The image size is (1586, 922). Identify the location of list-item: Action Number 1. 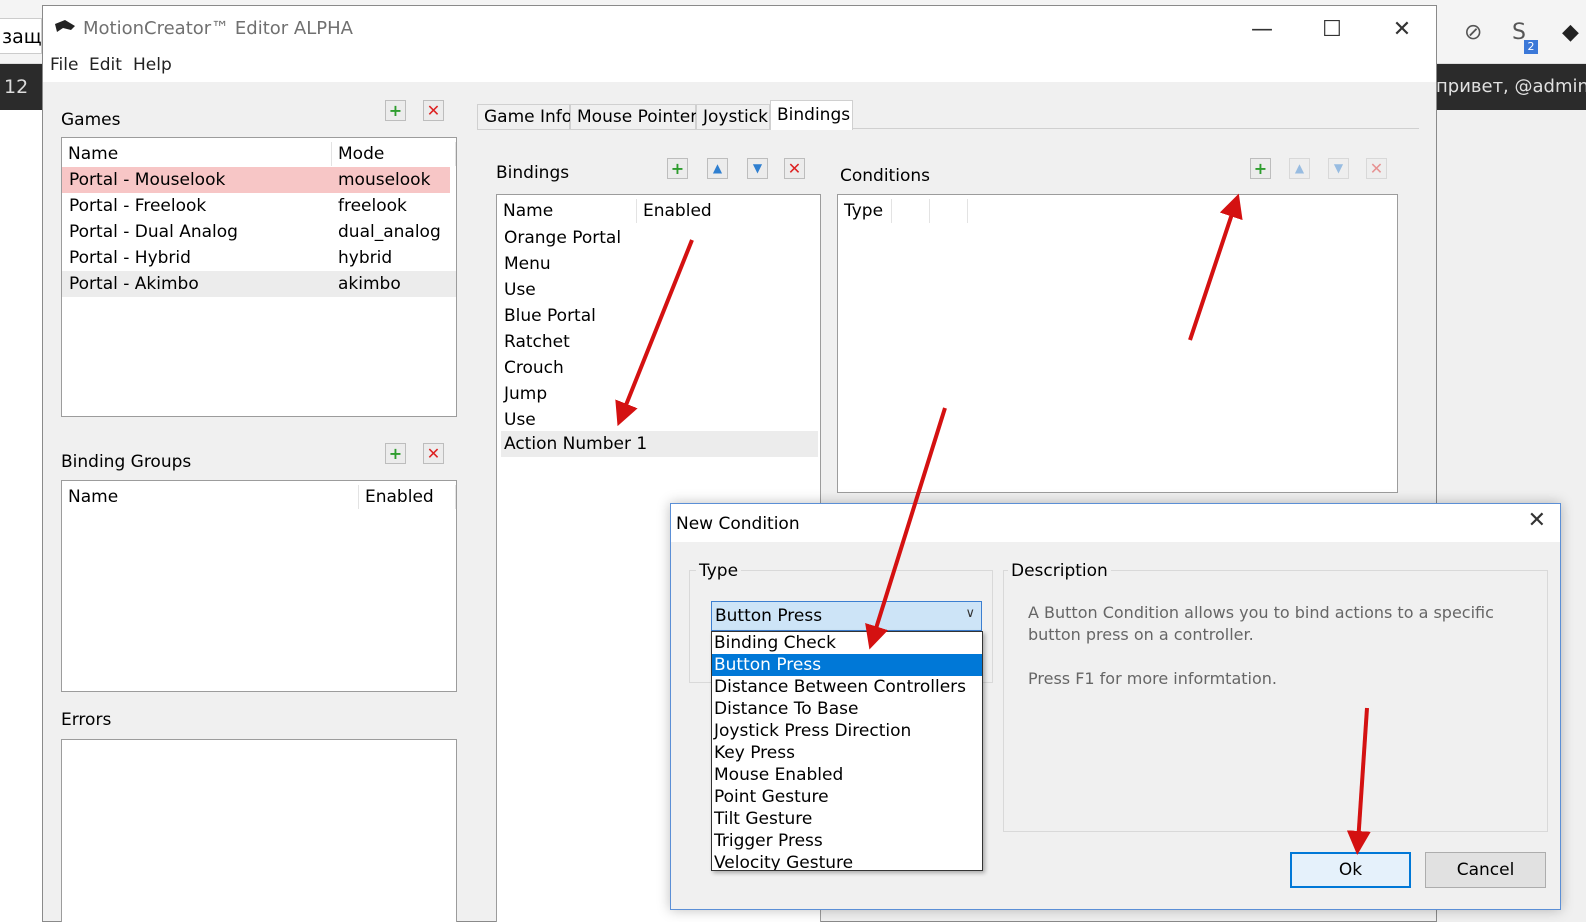
(659, 444).